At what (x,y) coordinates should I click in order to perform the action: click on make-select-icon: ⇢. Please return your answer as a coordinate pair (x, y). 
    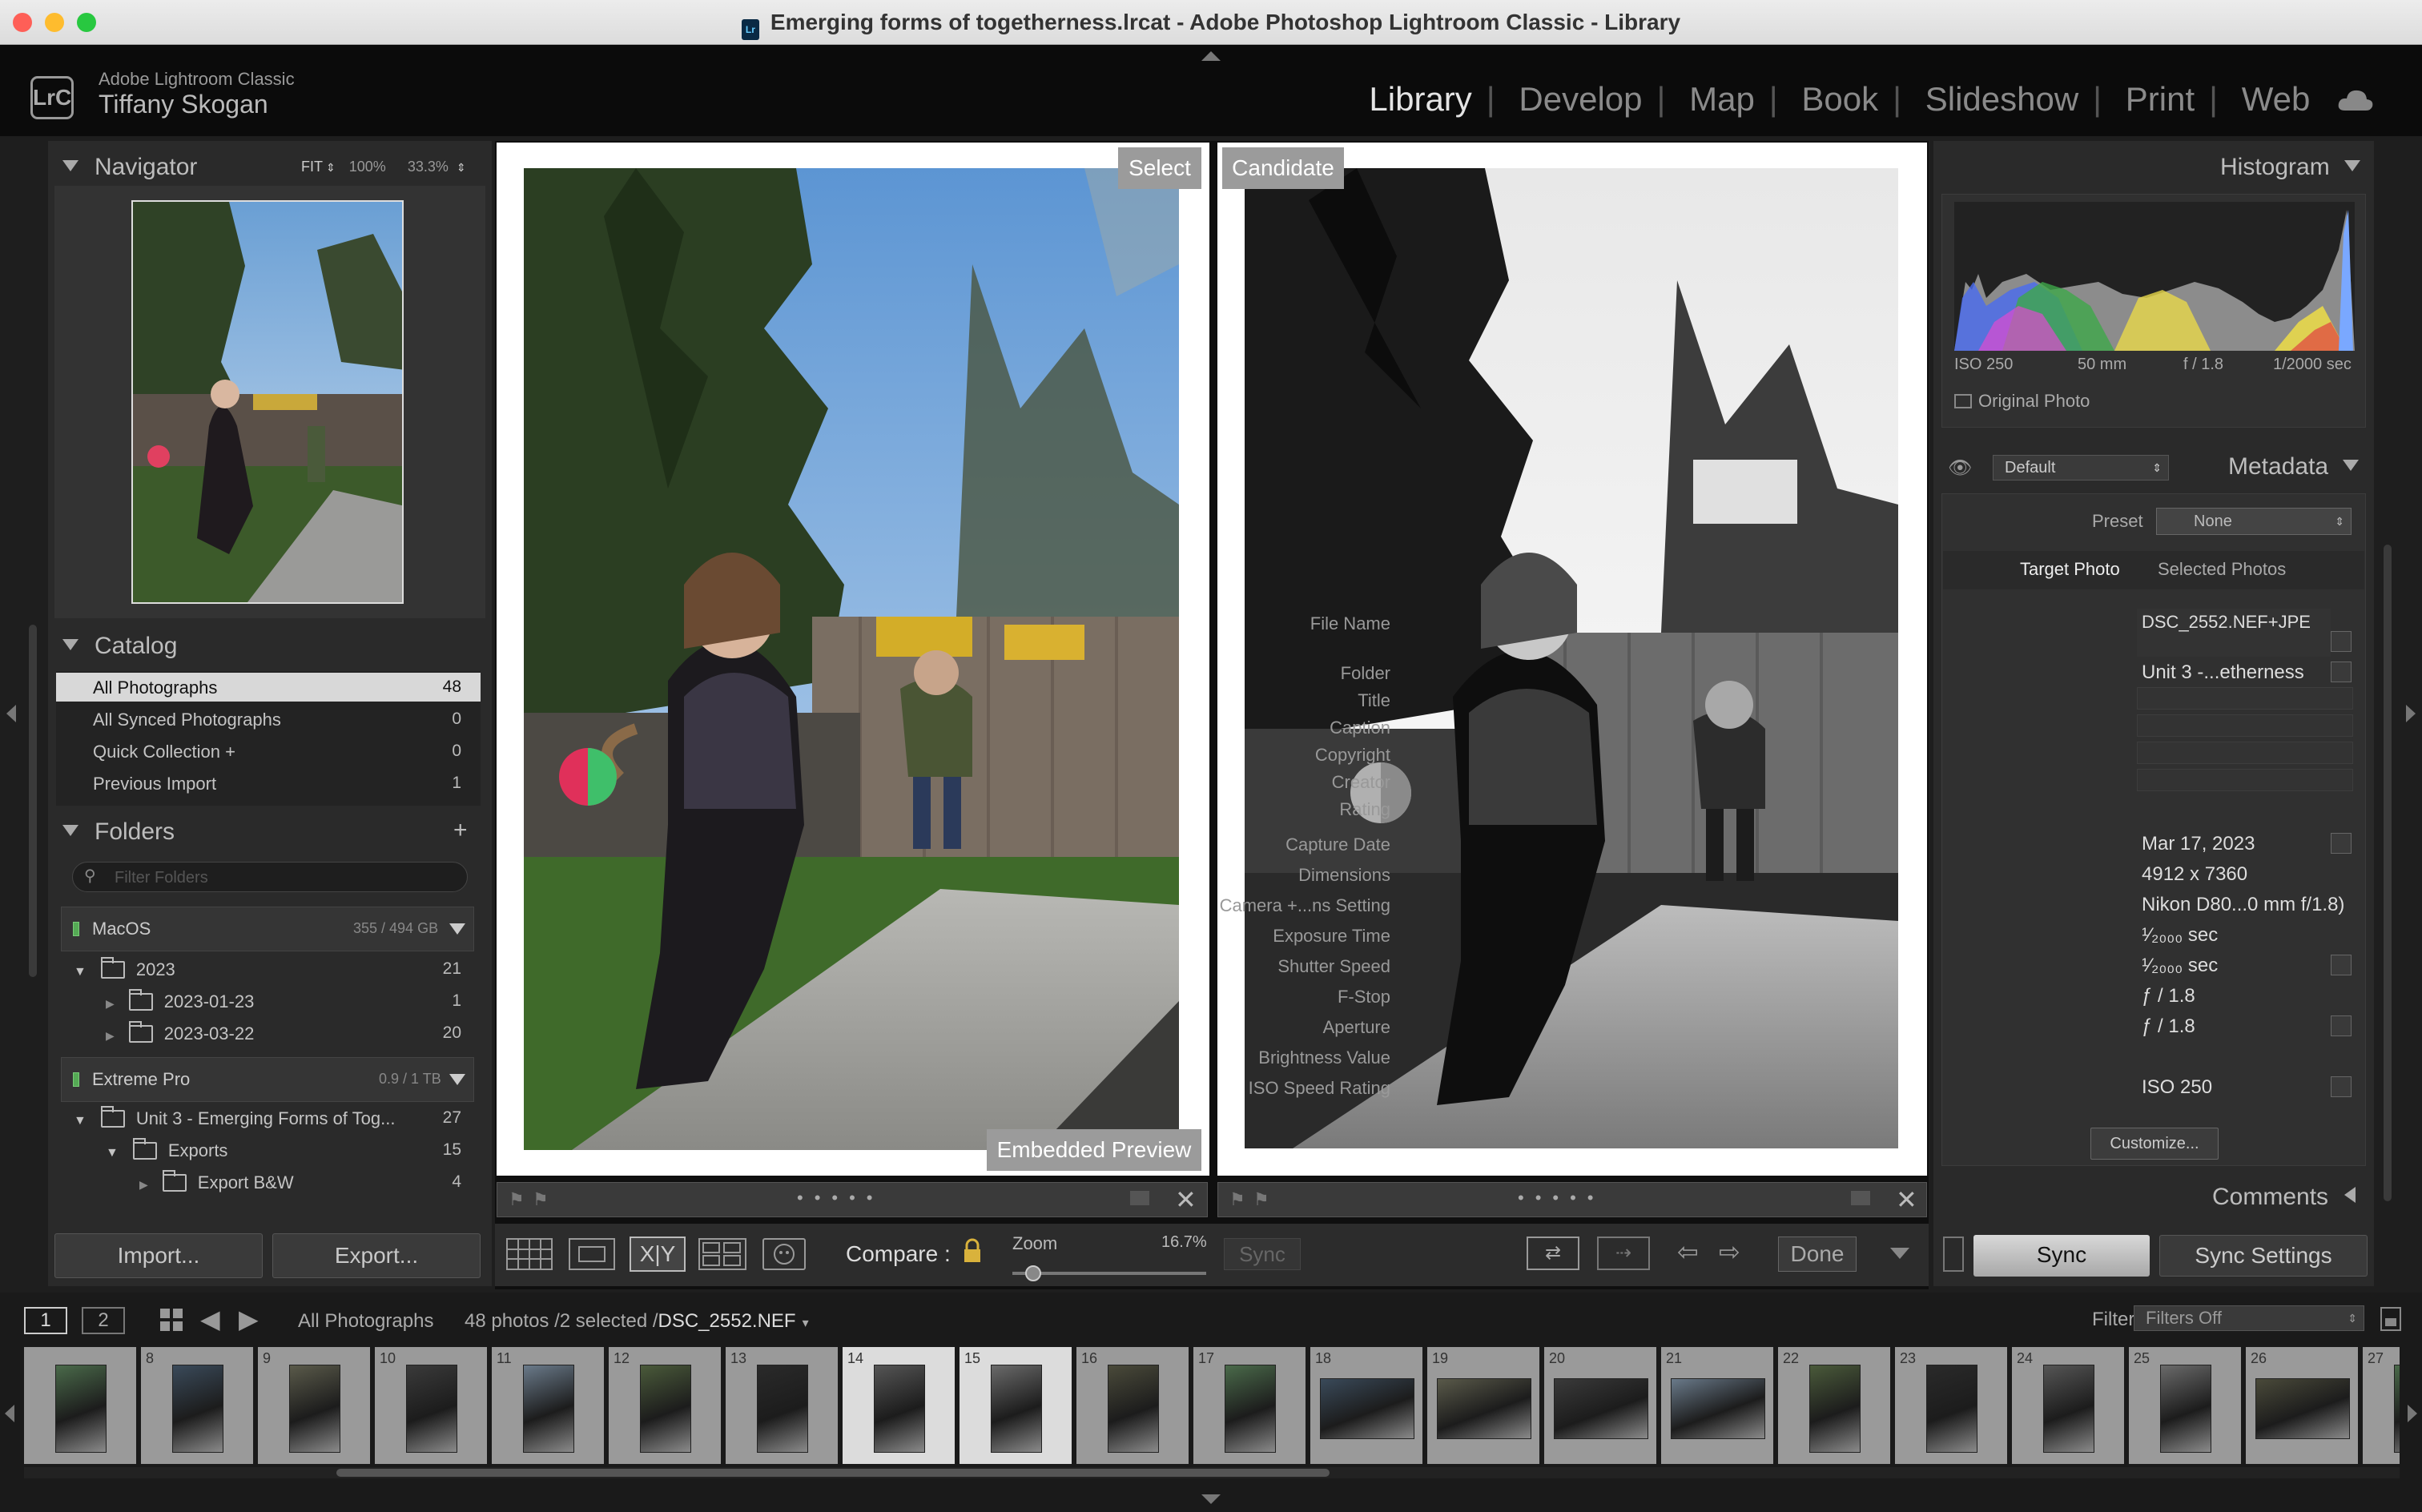
    Looking at the image, I should click on (1623, 1253).